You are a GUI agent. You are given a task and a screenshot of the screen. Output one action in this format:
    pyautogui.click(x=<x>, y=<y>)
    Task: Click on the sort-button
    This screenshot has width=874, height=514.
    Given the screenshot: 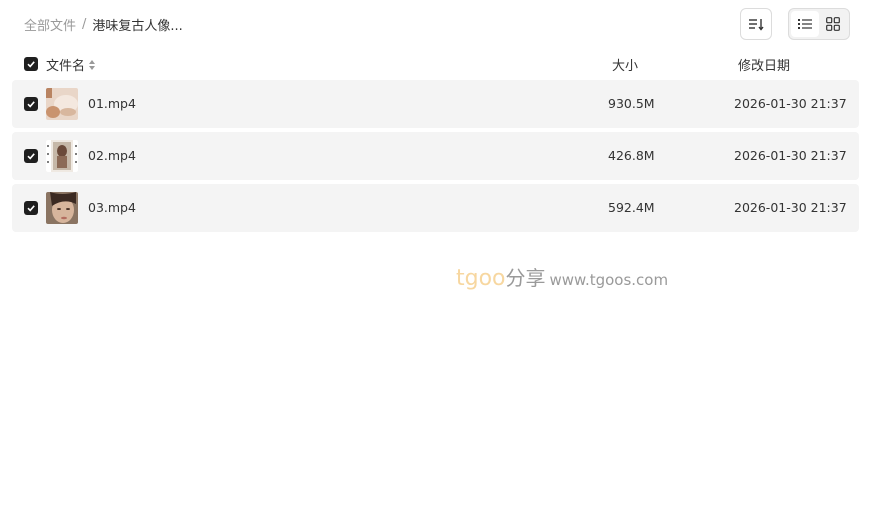 What is the action you would take?
    pyautogui.click(x=756, y=24)
    